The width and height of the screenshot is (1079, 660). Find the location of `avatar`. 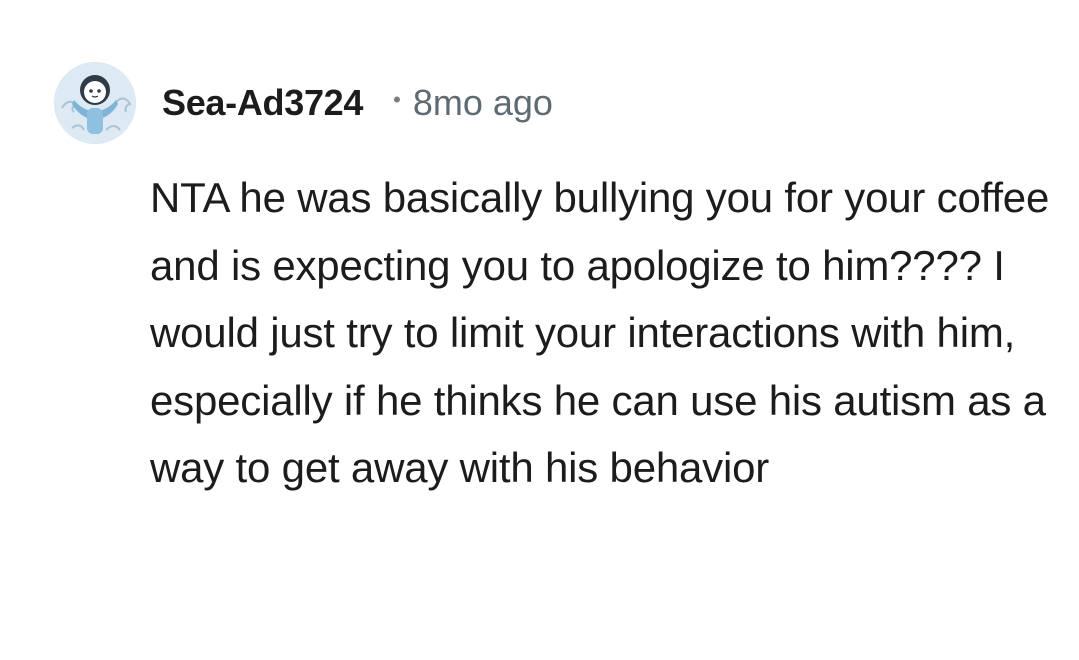

avatar is located at coordinates (95, 103).